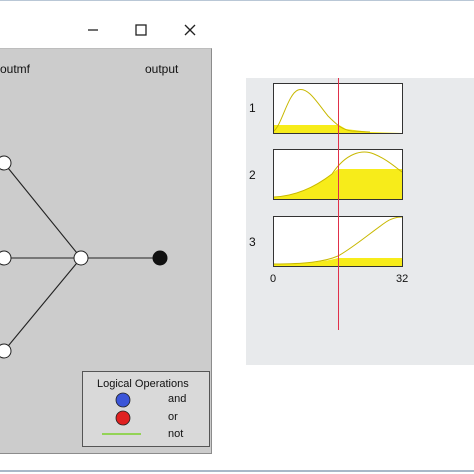  I want to click on legend-swatches, so click(121, 413).